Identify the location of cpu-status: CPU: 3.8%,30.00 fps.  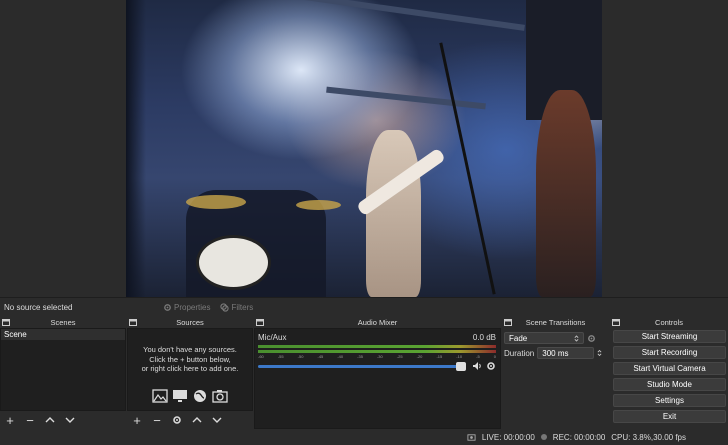
(648, 437).